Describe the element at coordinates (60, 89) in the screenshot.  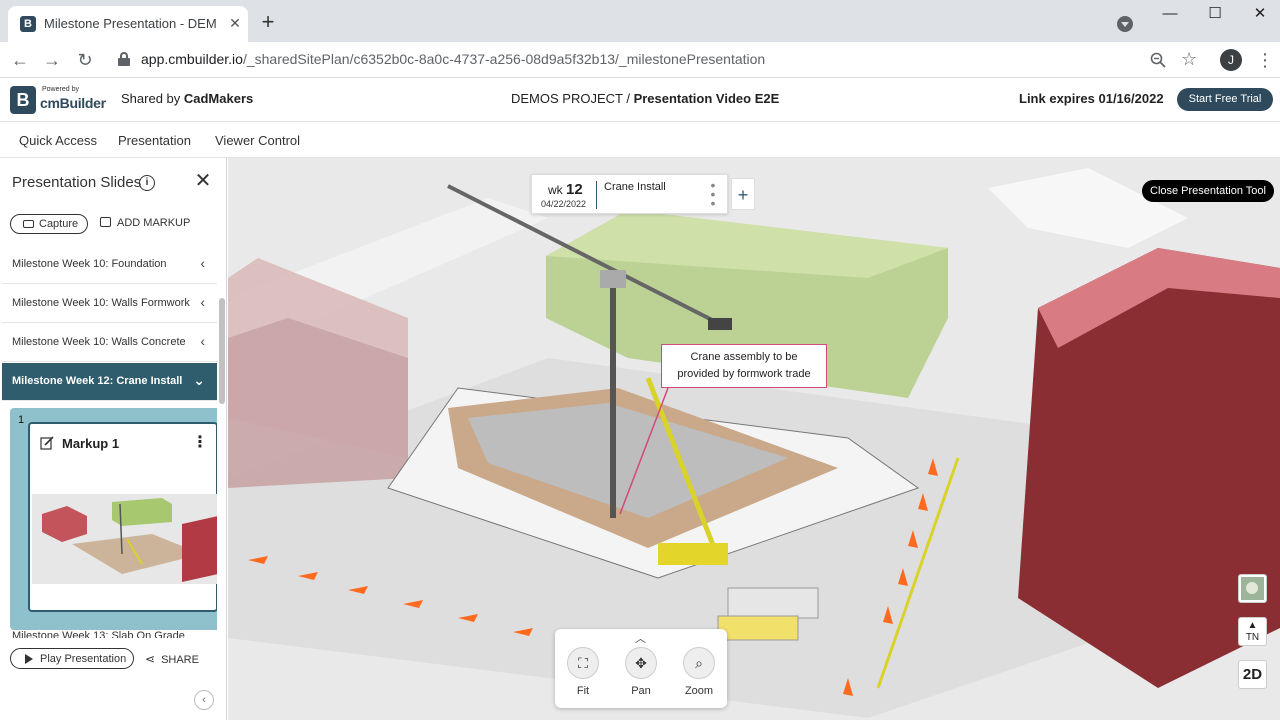
I see `logo-powered-text: Powered by` at that location.